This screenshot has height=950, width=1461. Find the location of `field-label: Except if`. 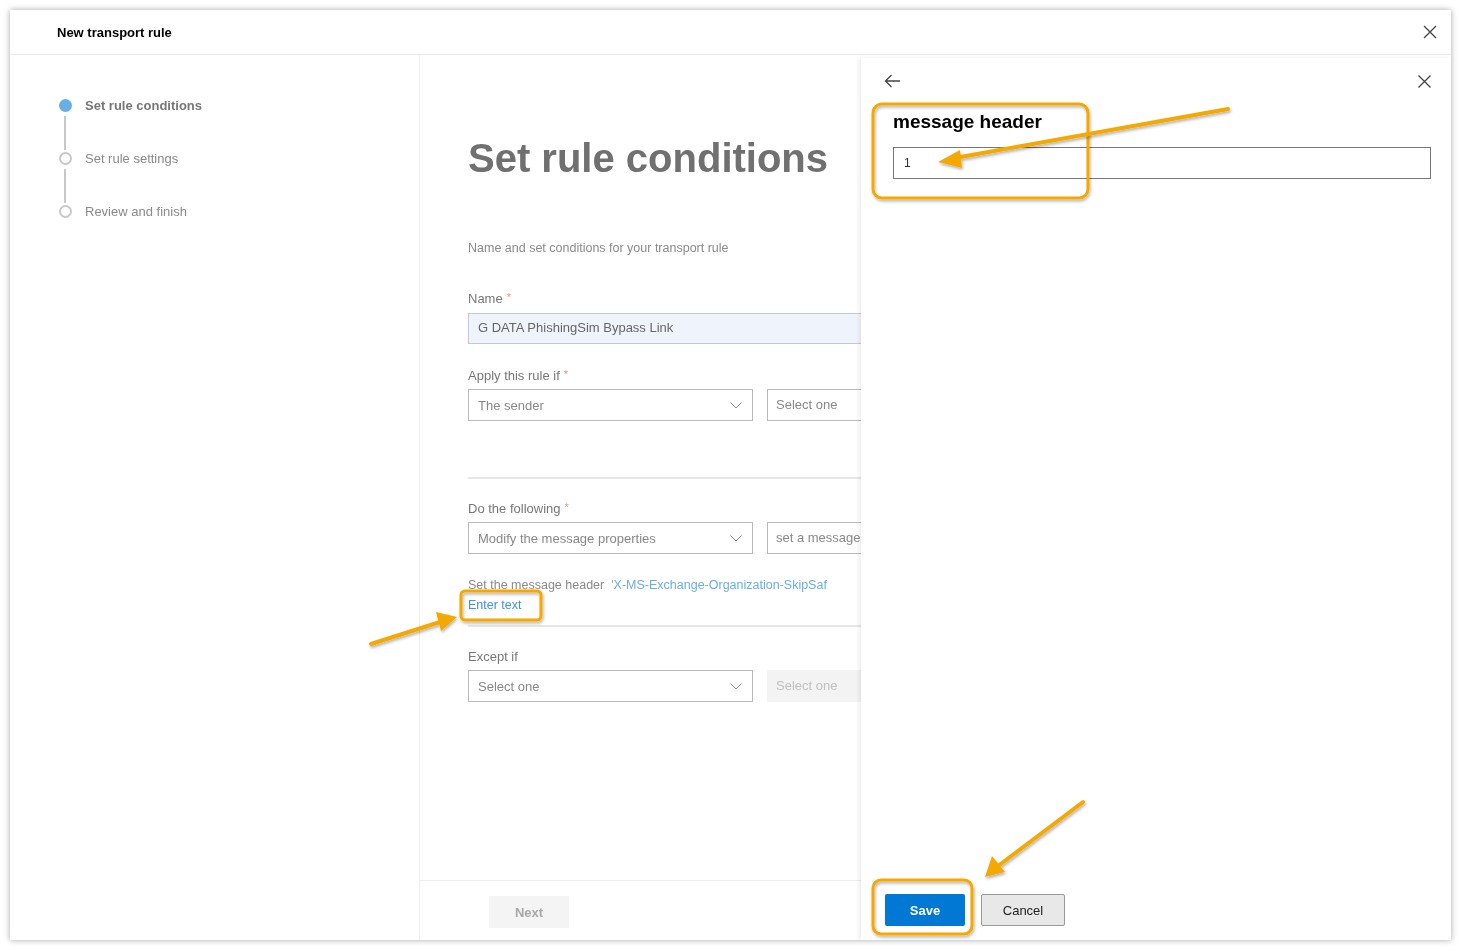

field-label: Except if is located at coordinates (493, 656).